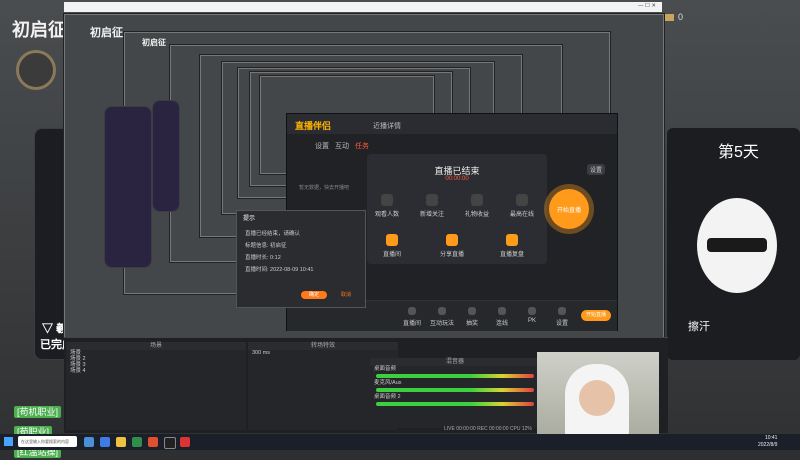 The image size is (800, 460). I want to click on share-icon, so click(452, 240).